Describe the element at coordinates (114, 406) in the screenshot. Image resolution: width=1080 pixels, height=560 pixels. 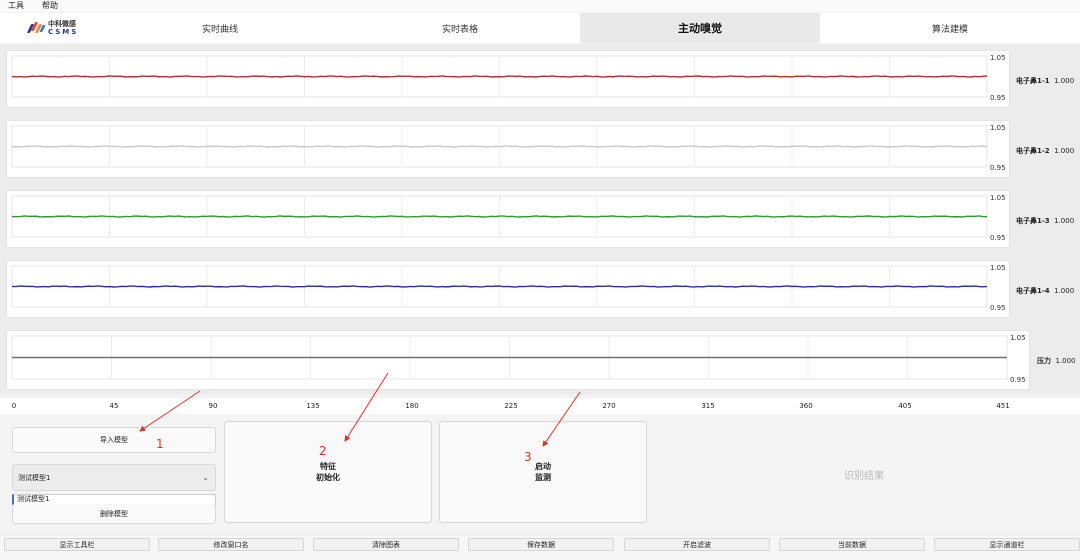
I see `x-tick: 45` at that location.